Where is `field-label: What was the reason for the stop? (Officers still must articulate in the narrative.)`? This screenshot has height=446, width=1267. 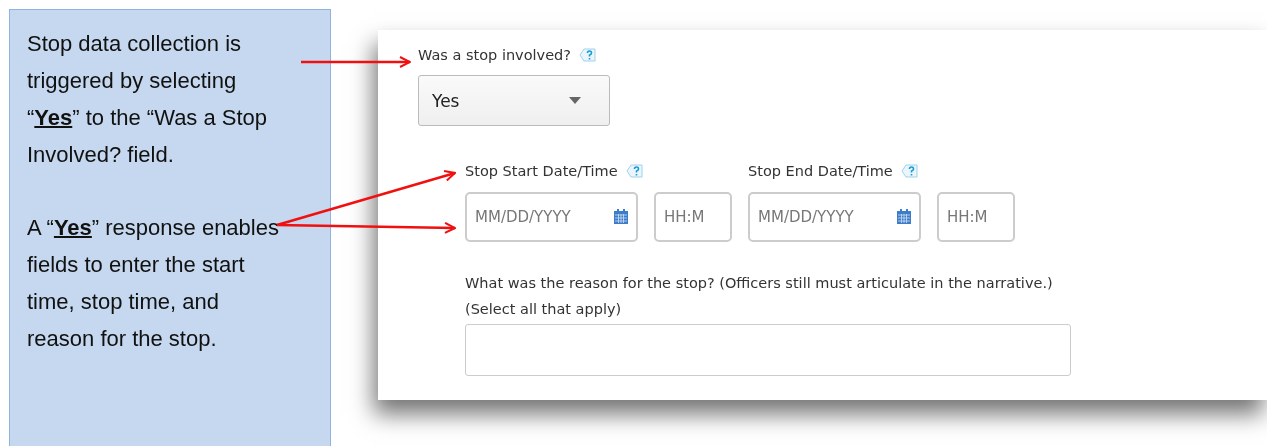
field-label: What was the reason for the stop? (Officers still must articulate in the narrative.) is located at coordinates (759, 283).